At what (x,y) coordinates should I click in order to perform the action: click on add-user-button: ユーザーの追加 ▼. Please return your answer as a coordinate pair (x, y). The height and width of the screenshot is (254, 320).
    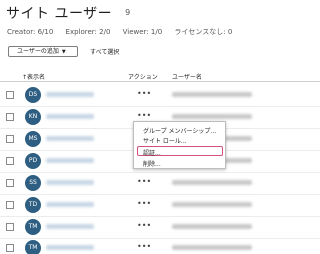
    Looking at the image, I should click on (43, 51).